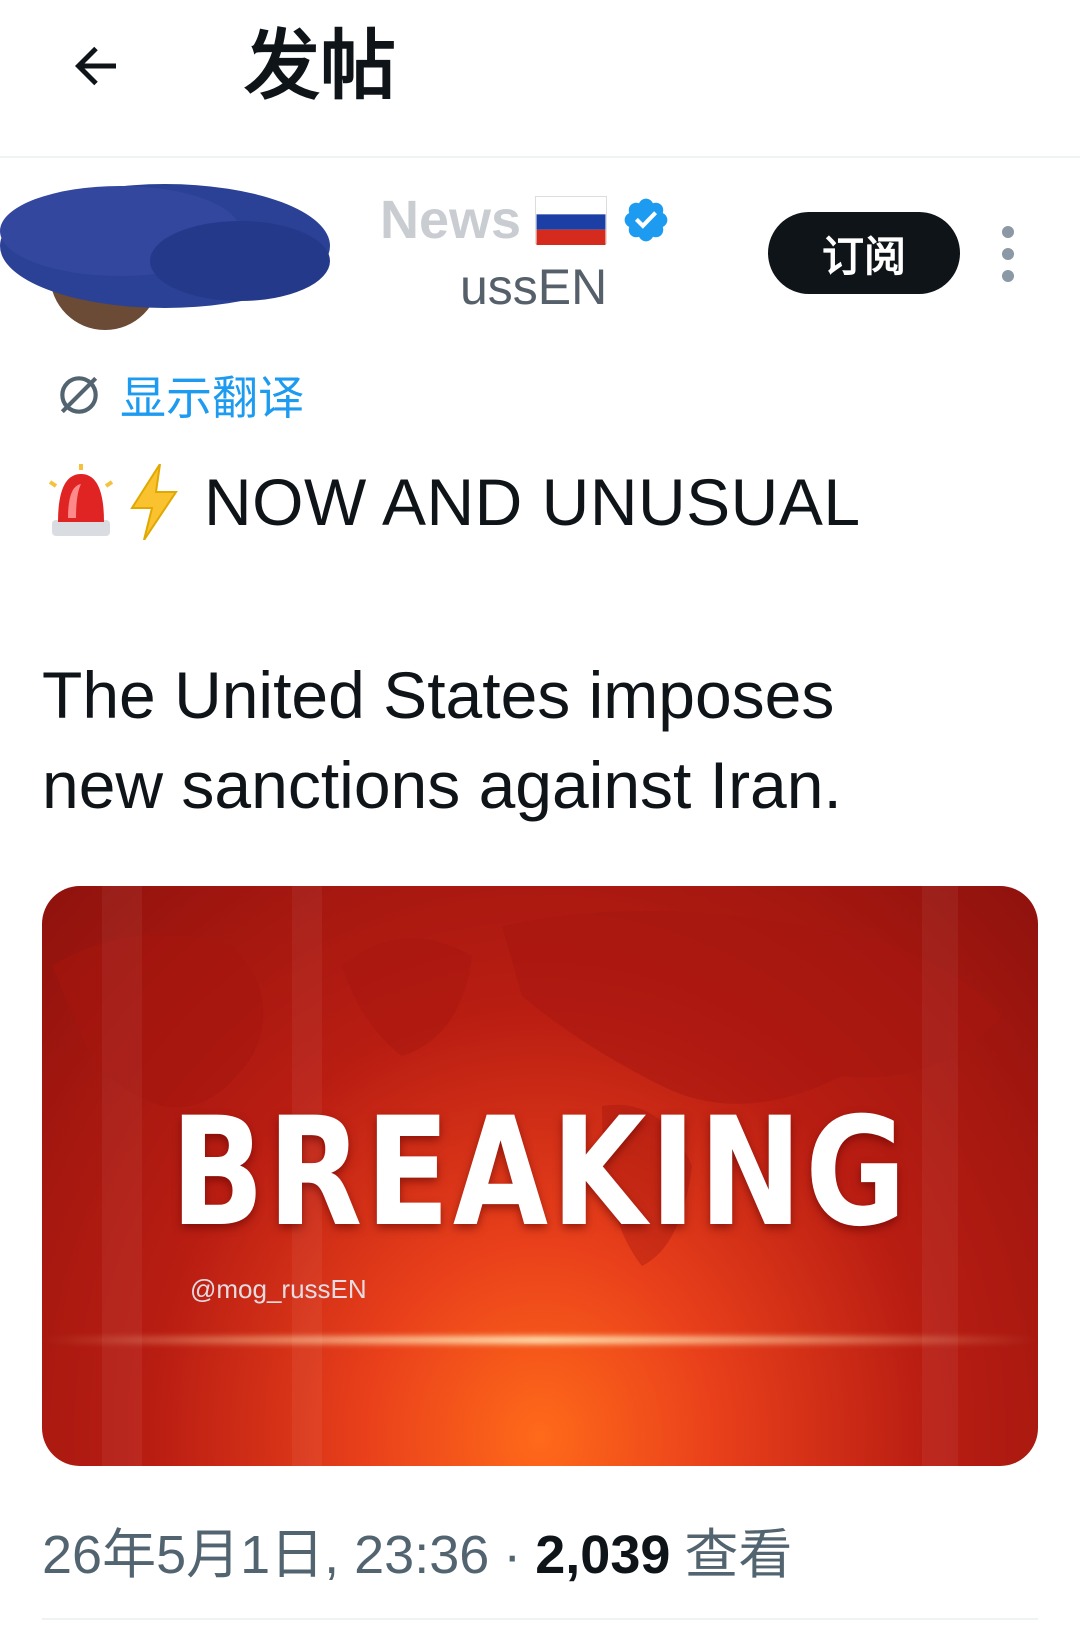 The width and height of the screenshot is (1080, 1644). What do you see at coordinates (738, 1555) in the screenshot?
I see `views-label: 查看` at bounding box center [738, 1555].